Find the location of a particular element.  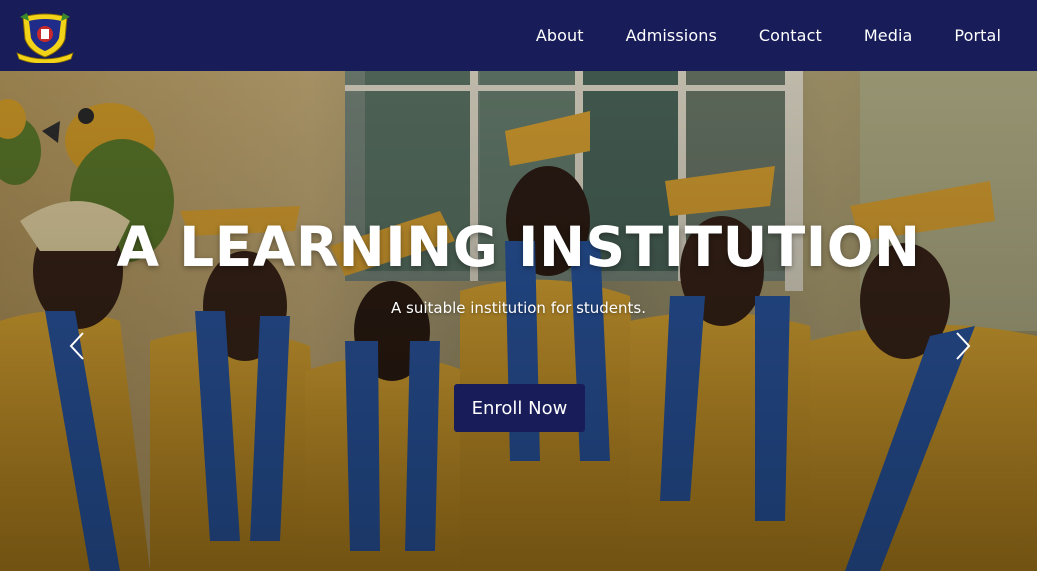

chevron-left-icon is located at coordinates (76, 346).